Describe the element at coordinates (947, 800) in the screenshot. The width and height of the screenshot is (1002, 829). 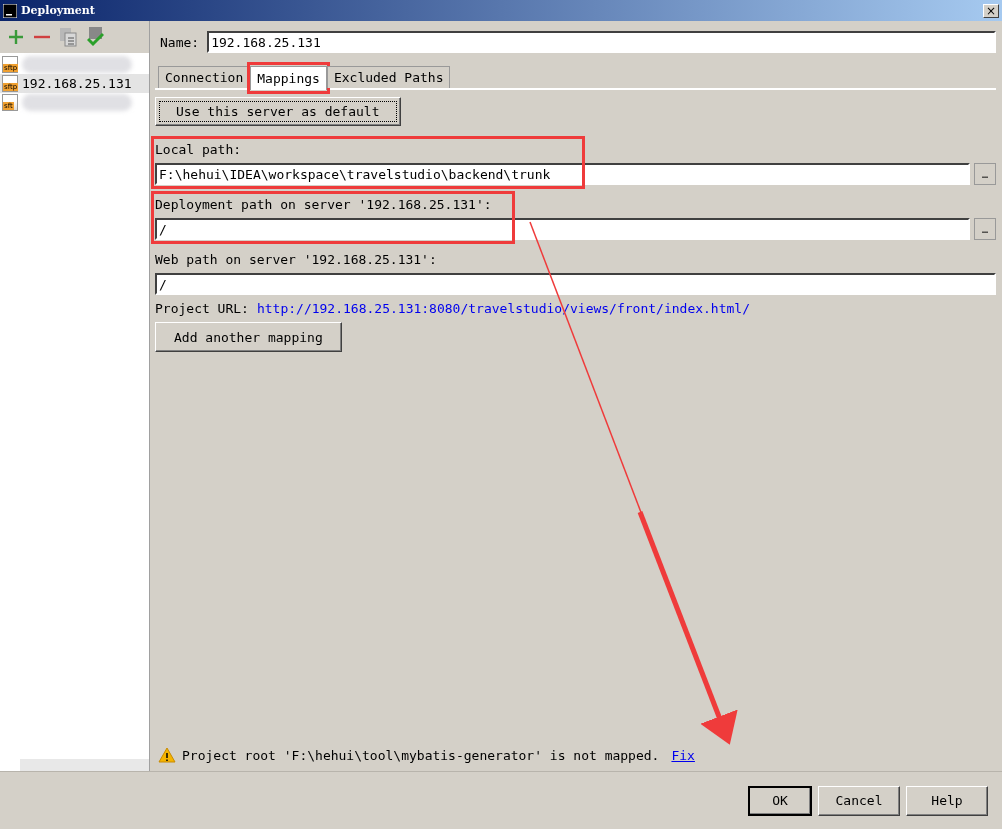
I see `dialog-button: Help` at that location.